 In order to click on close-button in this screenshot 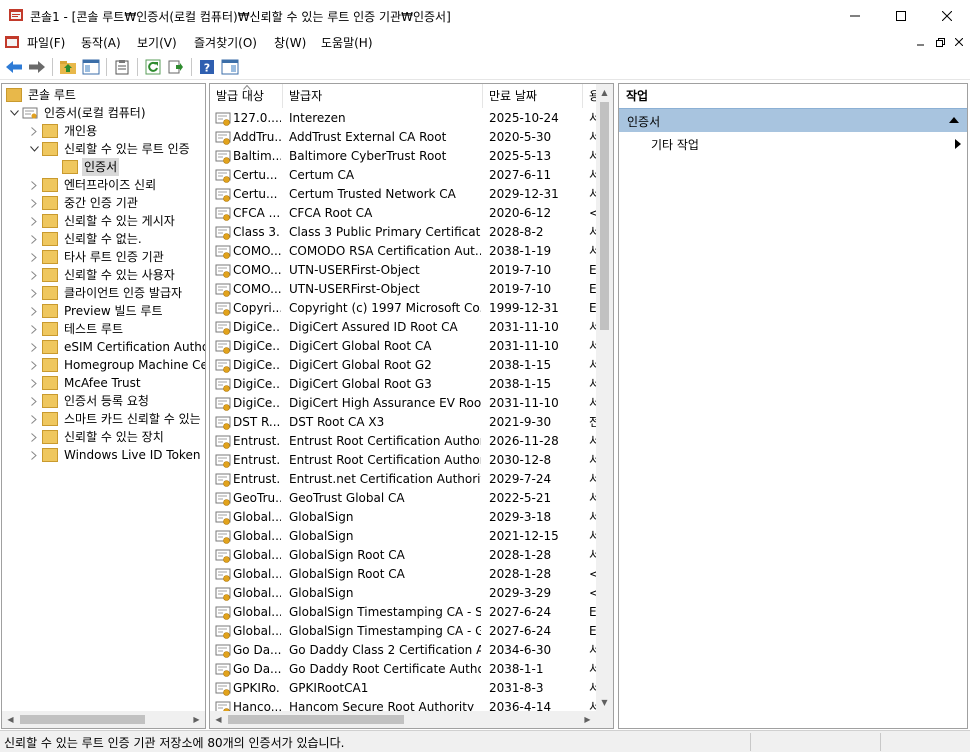, I will do `click(947, 15)`.